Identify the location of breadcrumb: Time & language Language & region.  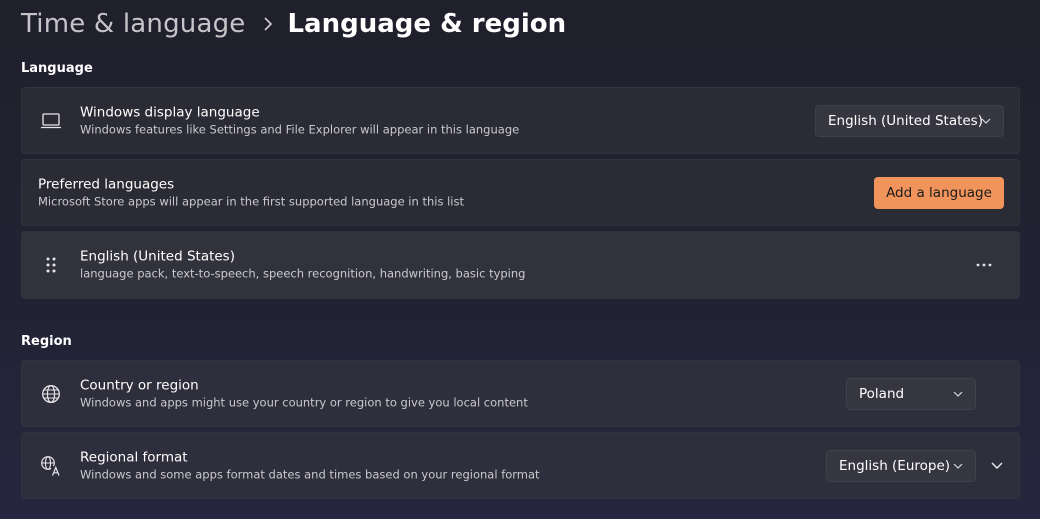
(293, 24).